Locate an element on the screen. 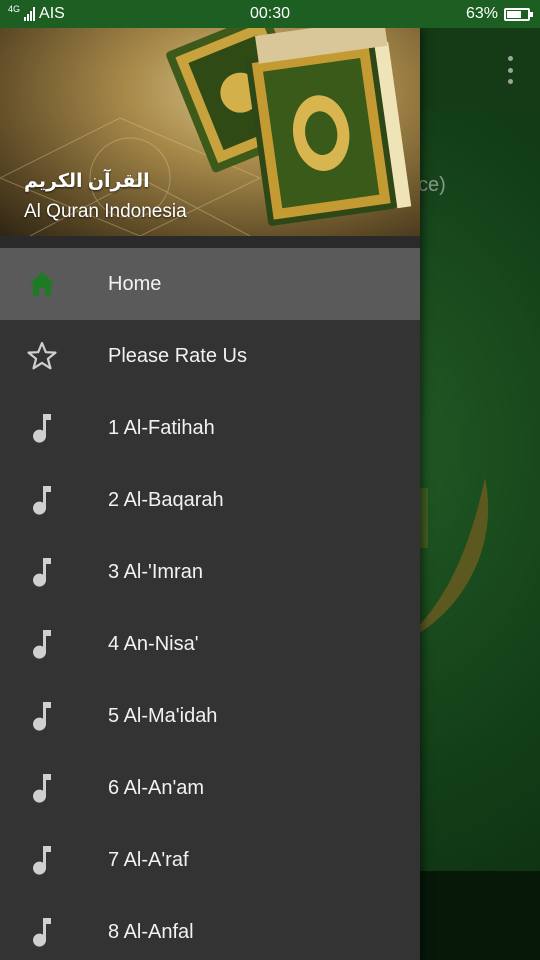 The width and height of the screenshot is (540, 960). drawer-item-label: 2 Al-Baqarah is located at coordinates (166, 499).